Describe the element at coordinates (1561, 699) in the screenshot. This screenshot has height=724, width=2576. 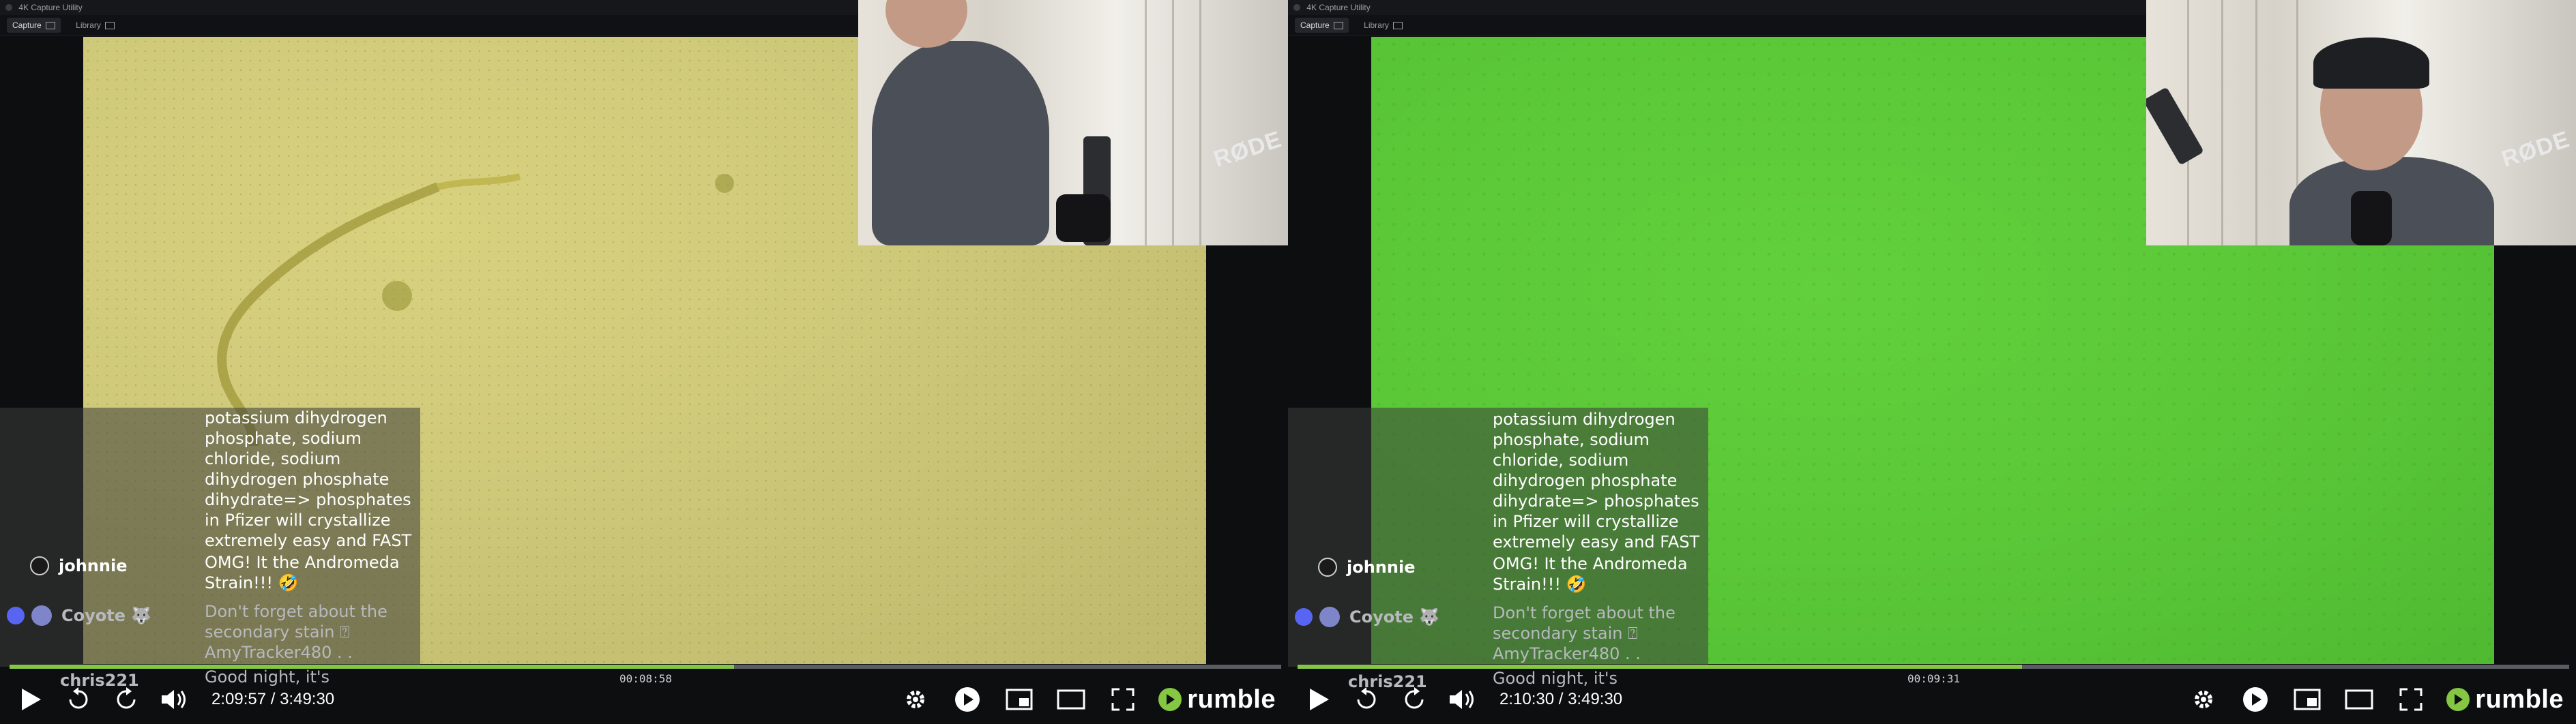
I see `time-display: 2:10:30 / 3:49:30` at that location.